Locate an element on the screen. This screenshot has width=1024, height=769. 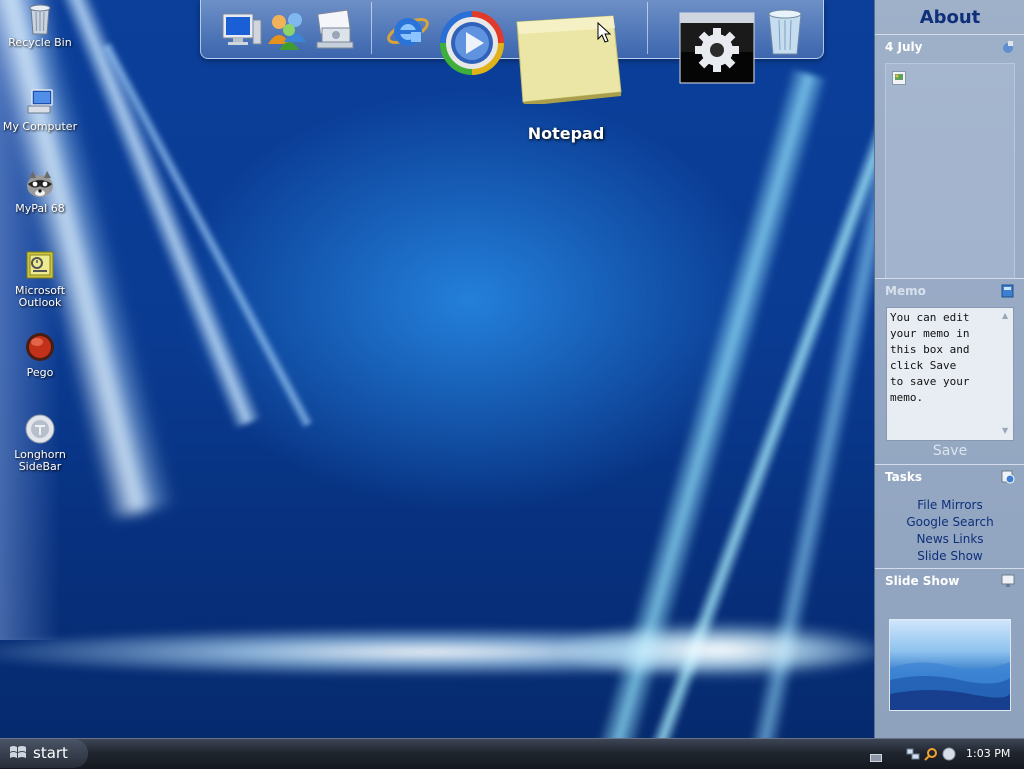
broken-image-icon is located at coordinates (899, 79).